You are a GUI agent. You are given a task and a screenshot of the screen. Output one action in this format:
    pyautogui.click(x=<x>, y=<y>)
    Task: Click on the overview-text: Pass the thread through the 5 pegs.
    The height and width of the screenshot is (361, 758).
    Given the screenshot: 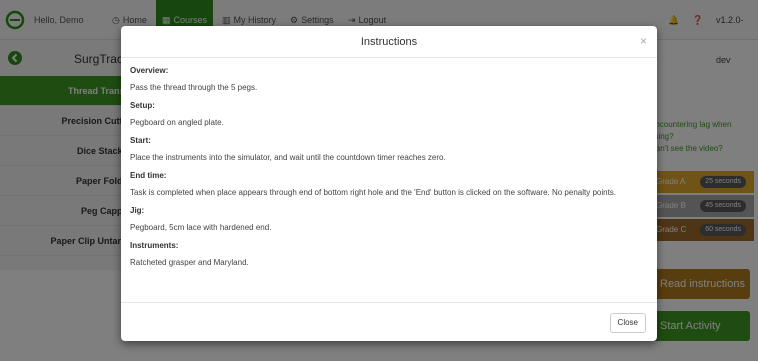 What is the action you would take?
    pyautogui.click(x=194, y=87)
    